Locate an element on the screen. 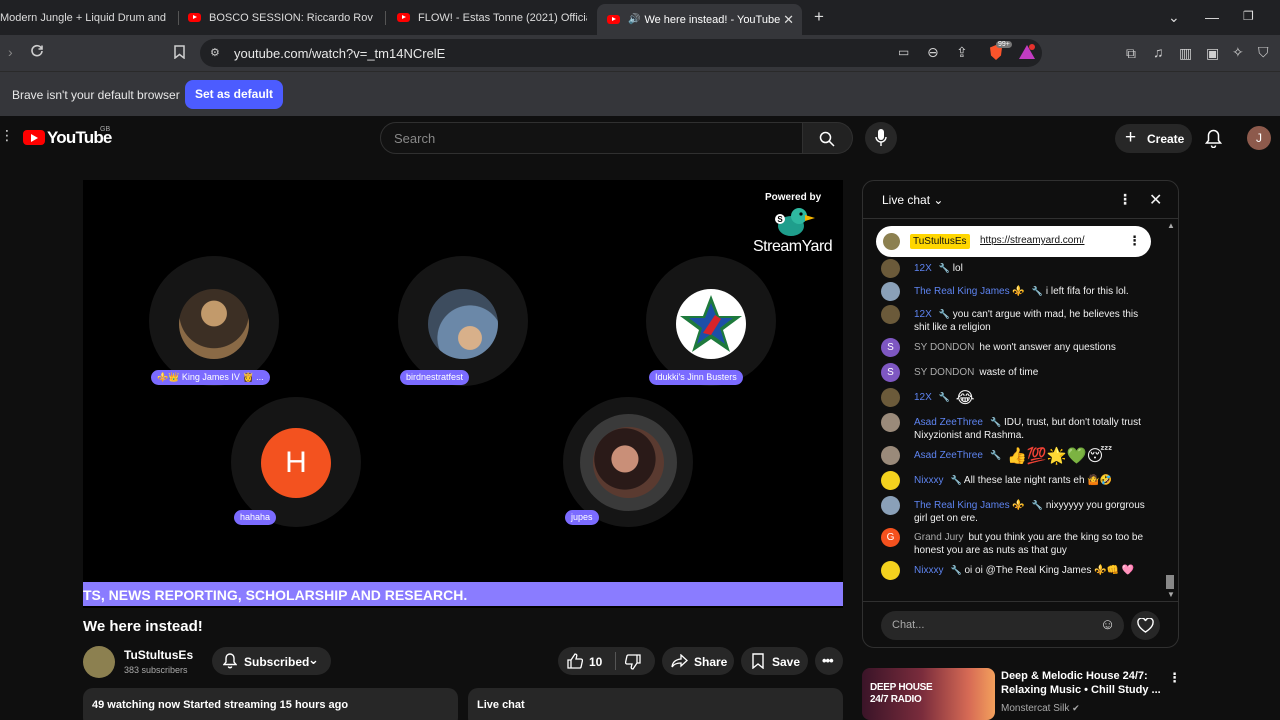 Image resolution: width=1280 pixels, height=720 pixels. media-icon: ♫ is located at coordinates (1158, 52).